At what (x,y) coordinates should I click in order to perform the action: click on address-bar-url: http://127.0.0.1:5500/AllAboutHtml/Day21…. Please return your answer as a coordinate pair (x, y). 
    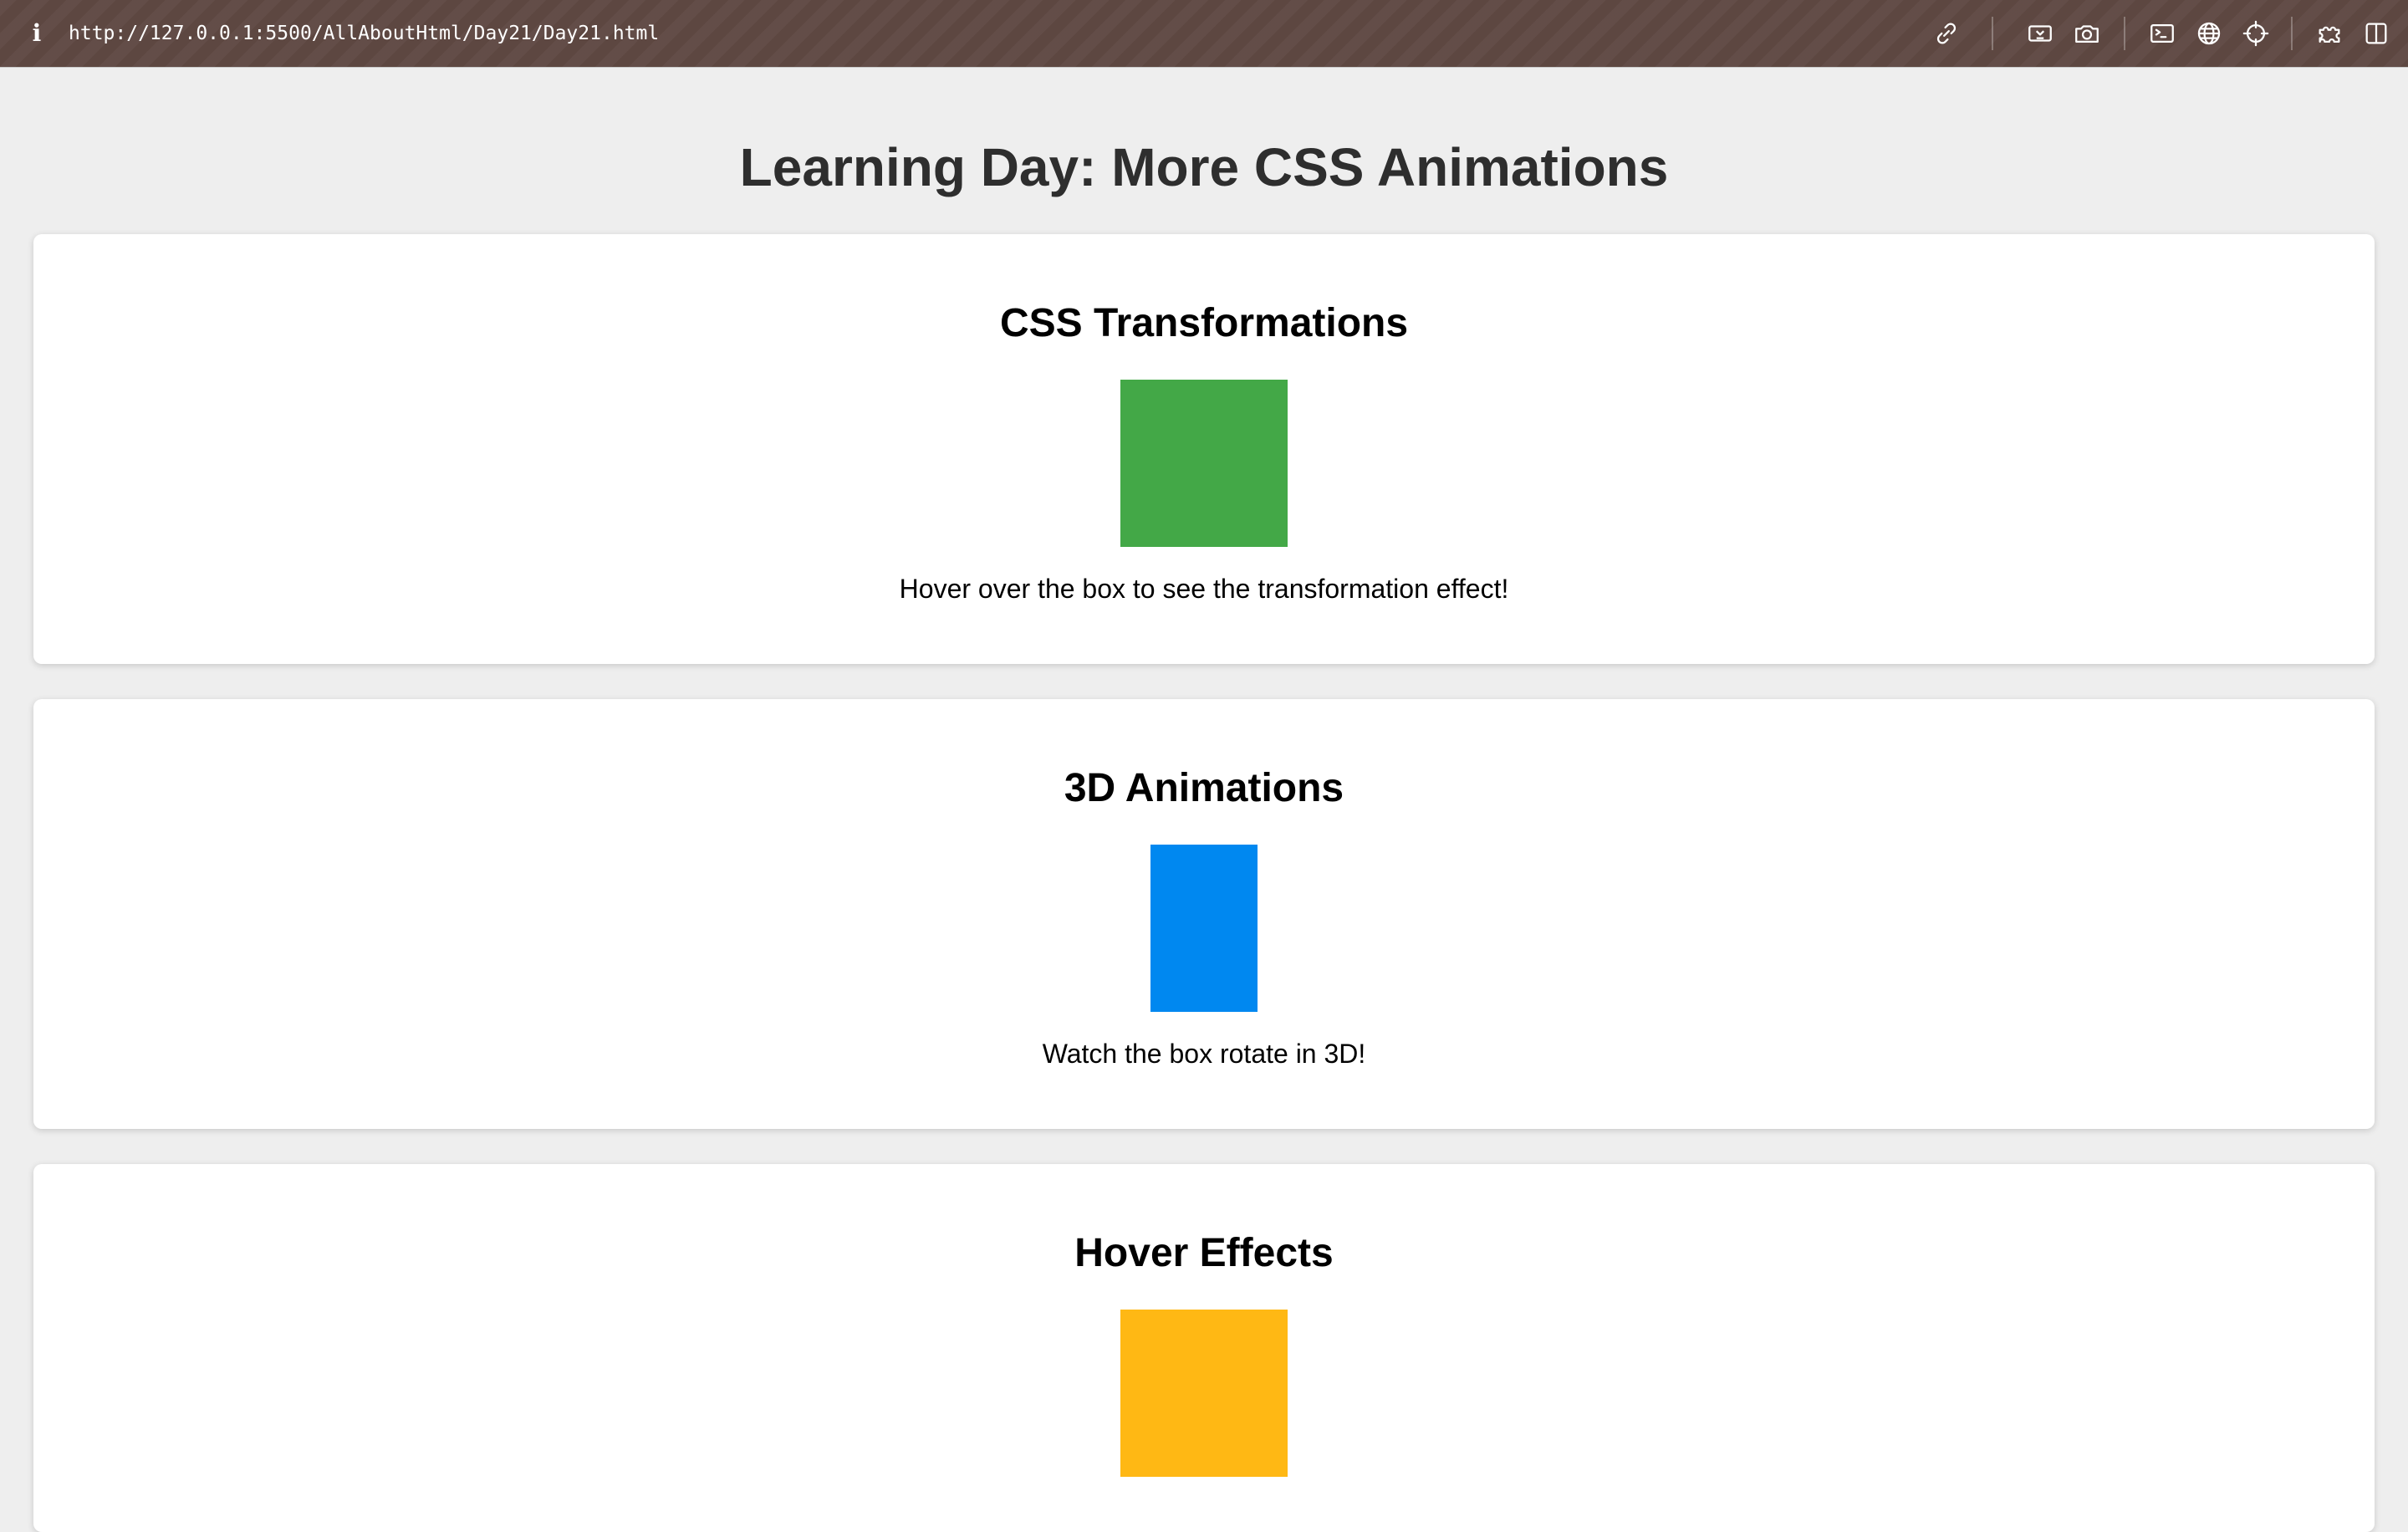
    Looking at the image, I should click on (364, 33).